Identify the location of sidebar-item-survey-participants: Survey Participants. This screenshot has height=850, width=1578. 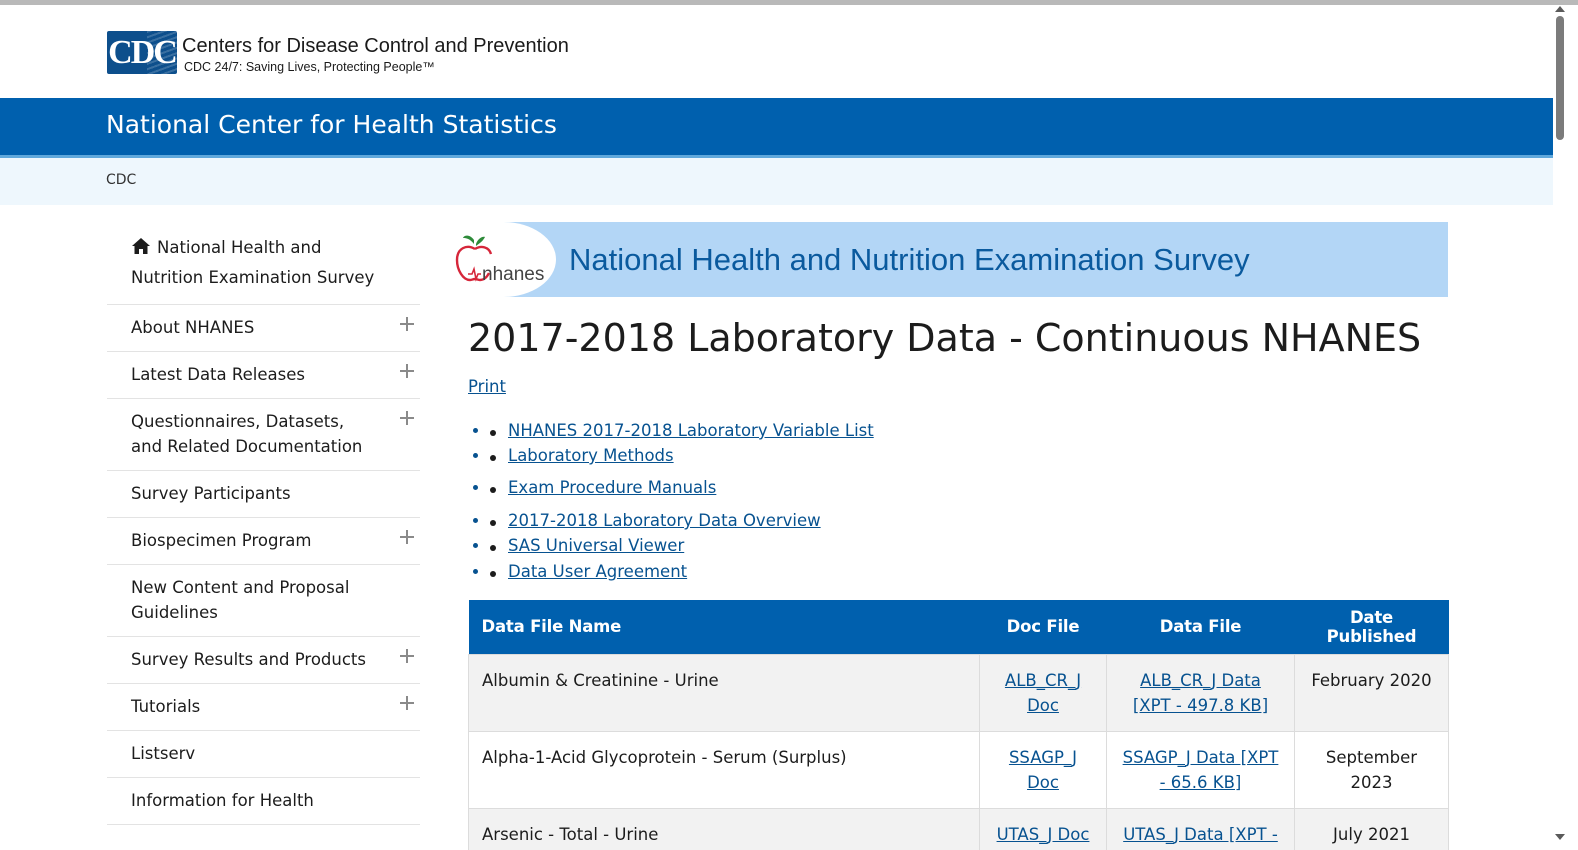
(263, 494).